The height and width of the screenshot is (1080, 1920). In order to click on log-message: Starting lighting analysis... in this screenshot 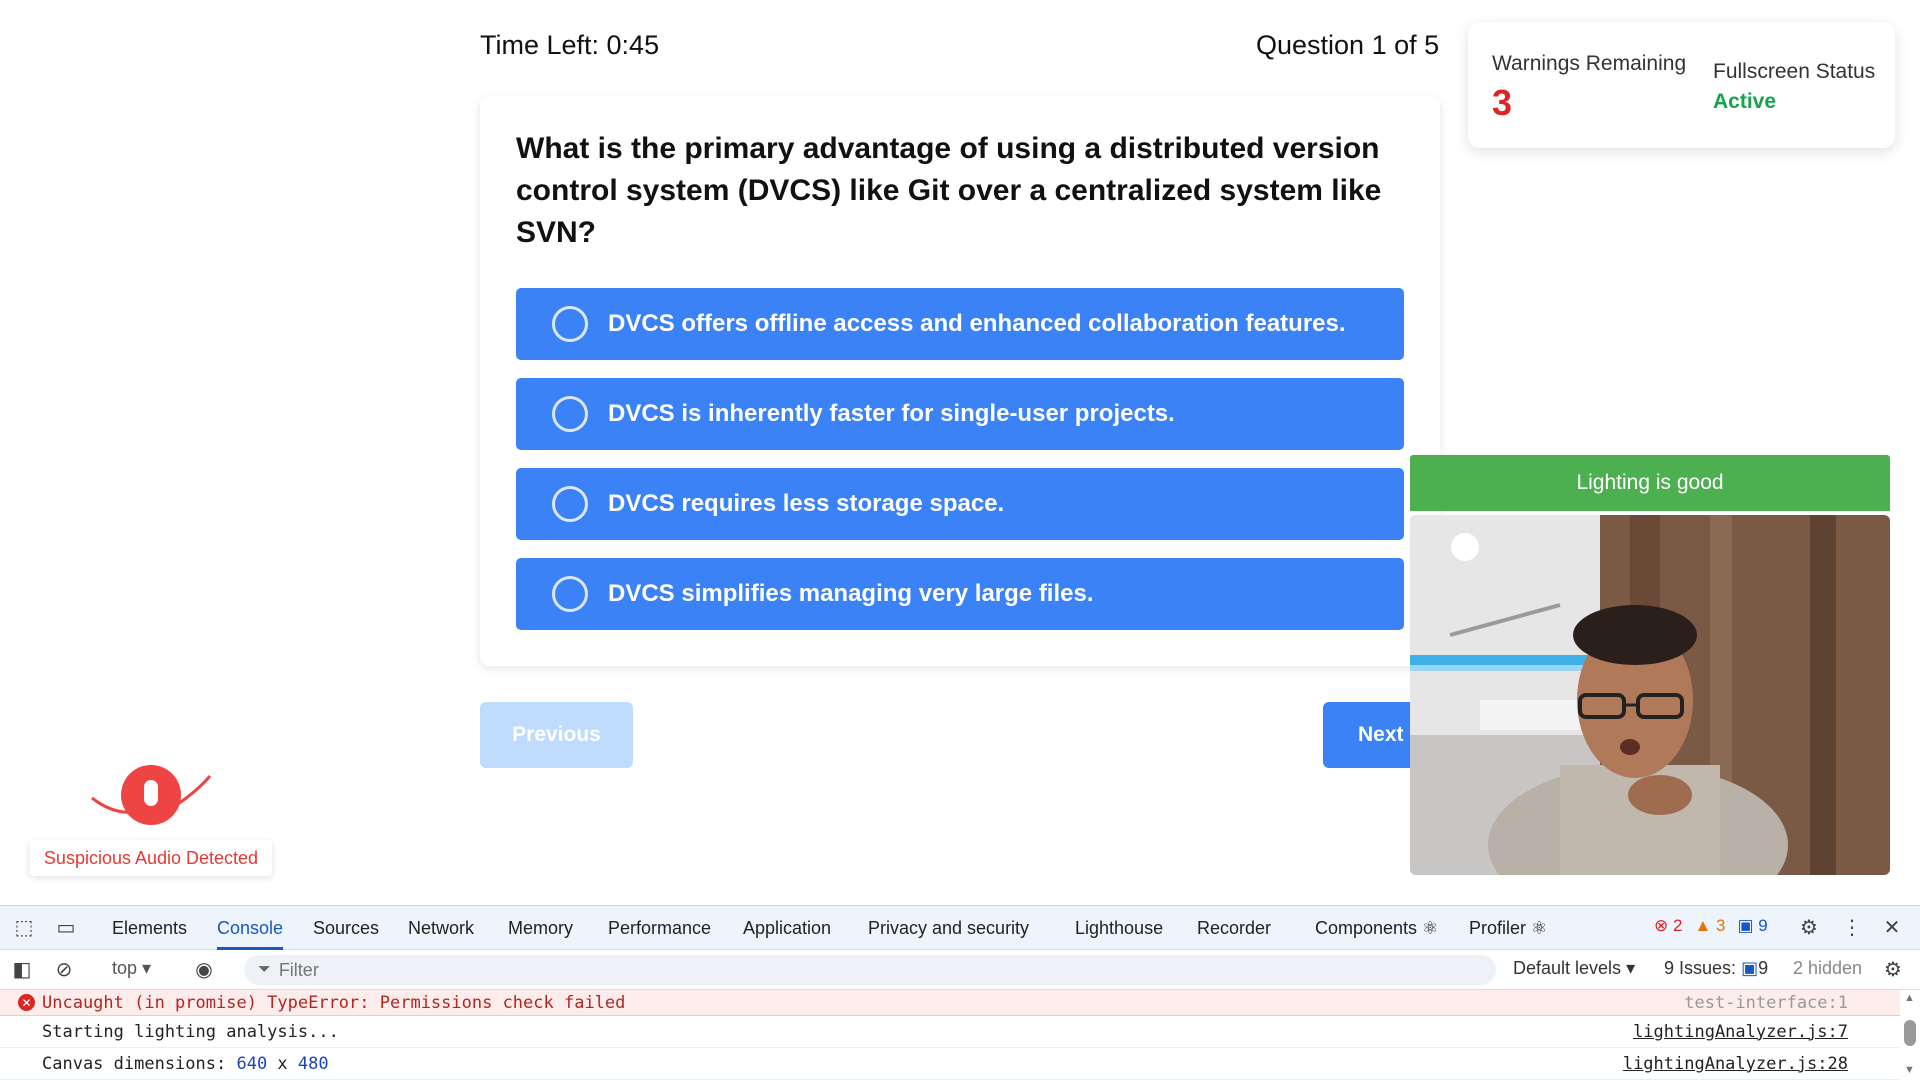, I will do `click(190, 1031)`.